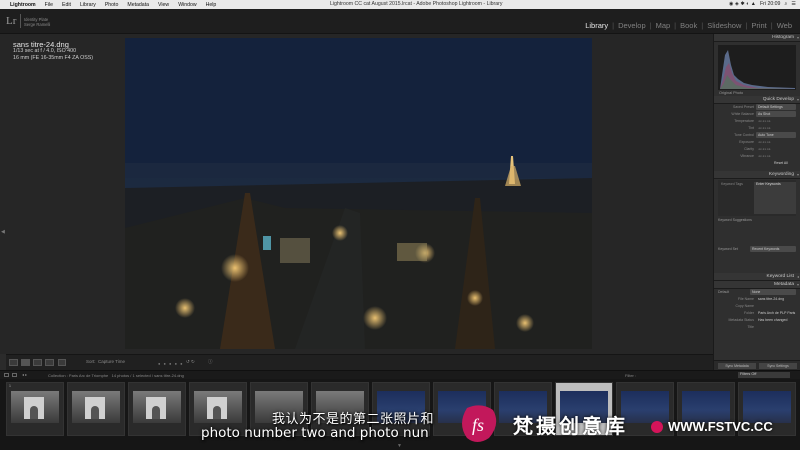 Image resolution: width=800 pixels, height=450 pixels. I want to click on subtitle-english: photo number two and photo nun, so click(315, 433).